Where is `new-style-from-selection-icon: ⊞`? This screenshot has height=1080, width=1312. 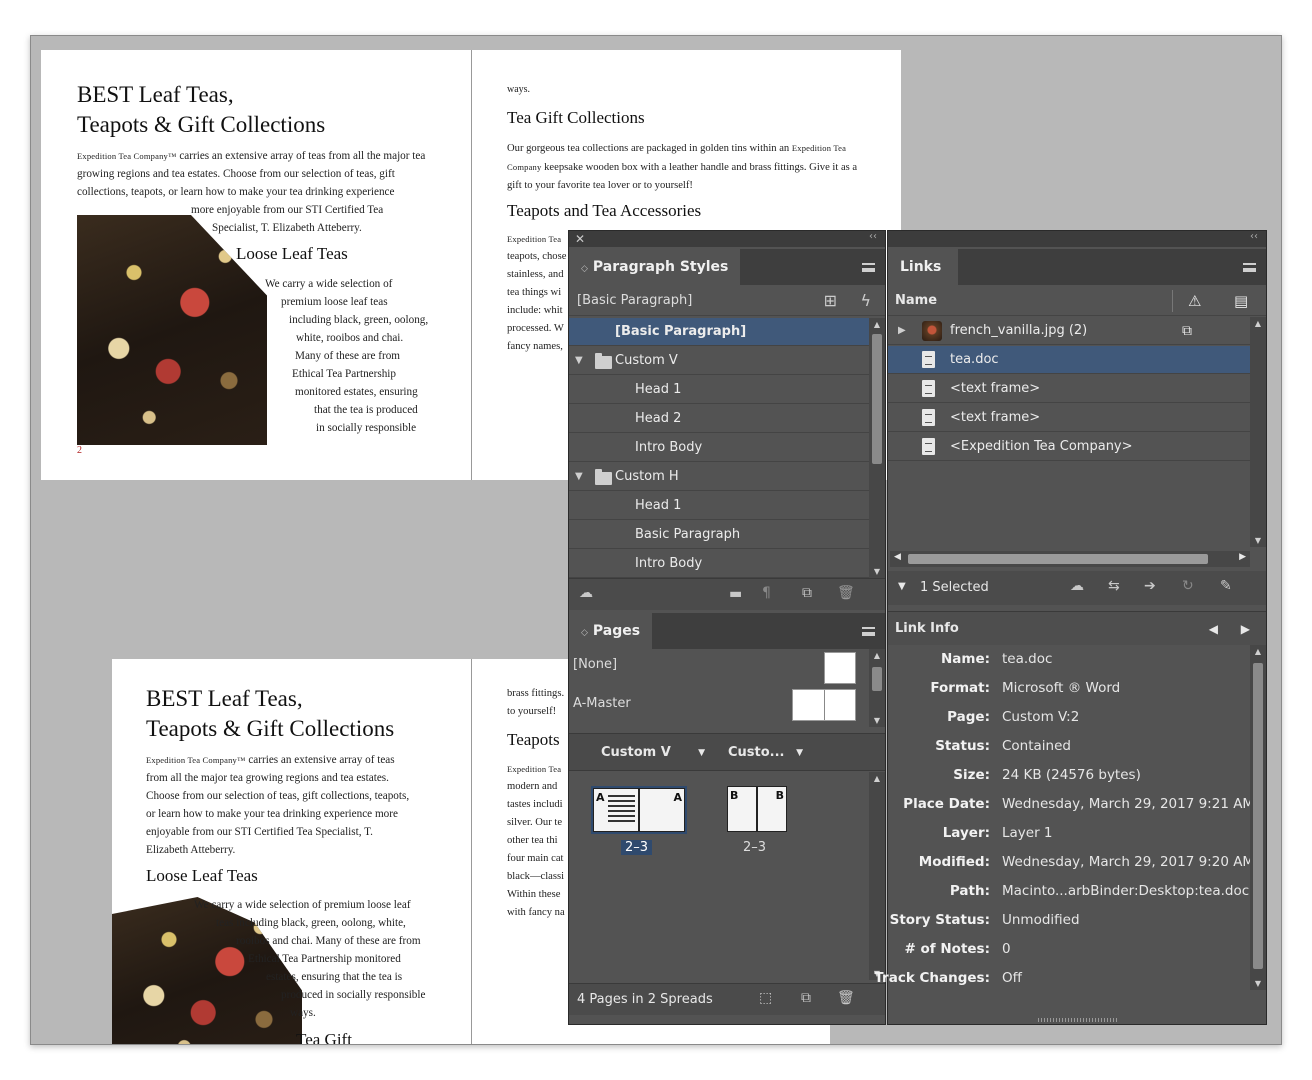
new-style-from-selection-icon: ⊞ is located at coordinates (830, 301).